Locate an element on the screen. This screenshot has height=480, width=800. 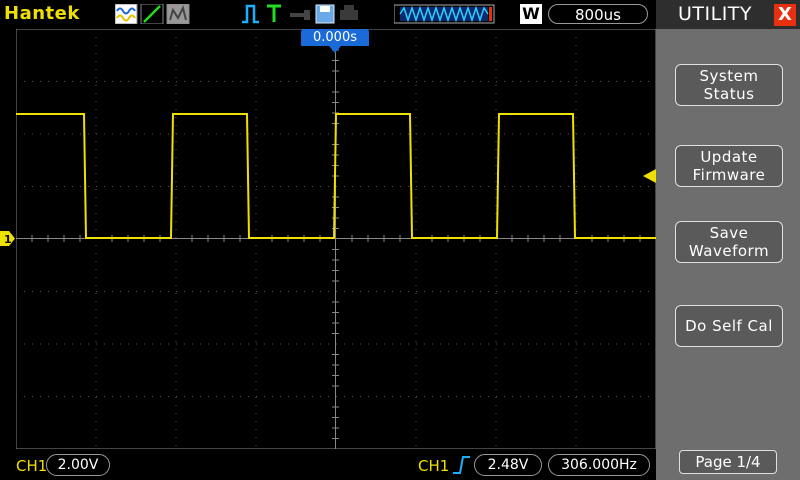
button-line: Firmware is located at coordinates (729, 175).